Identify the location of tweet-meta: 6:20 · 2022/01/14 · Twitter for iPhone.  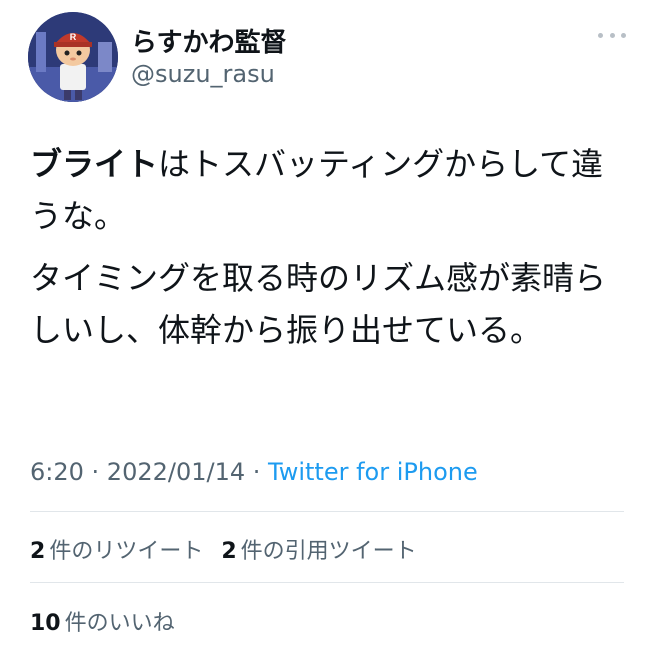
(254, 472).